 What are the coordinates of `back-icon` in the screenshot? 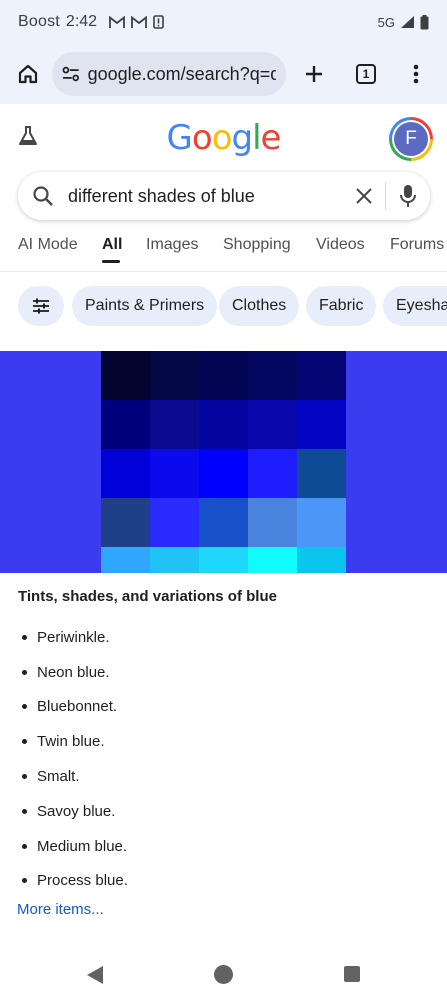 It's located at (95, 975).